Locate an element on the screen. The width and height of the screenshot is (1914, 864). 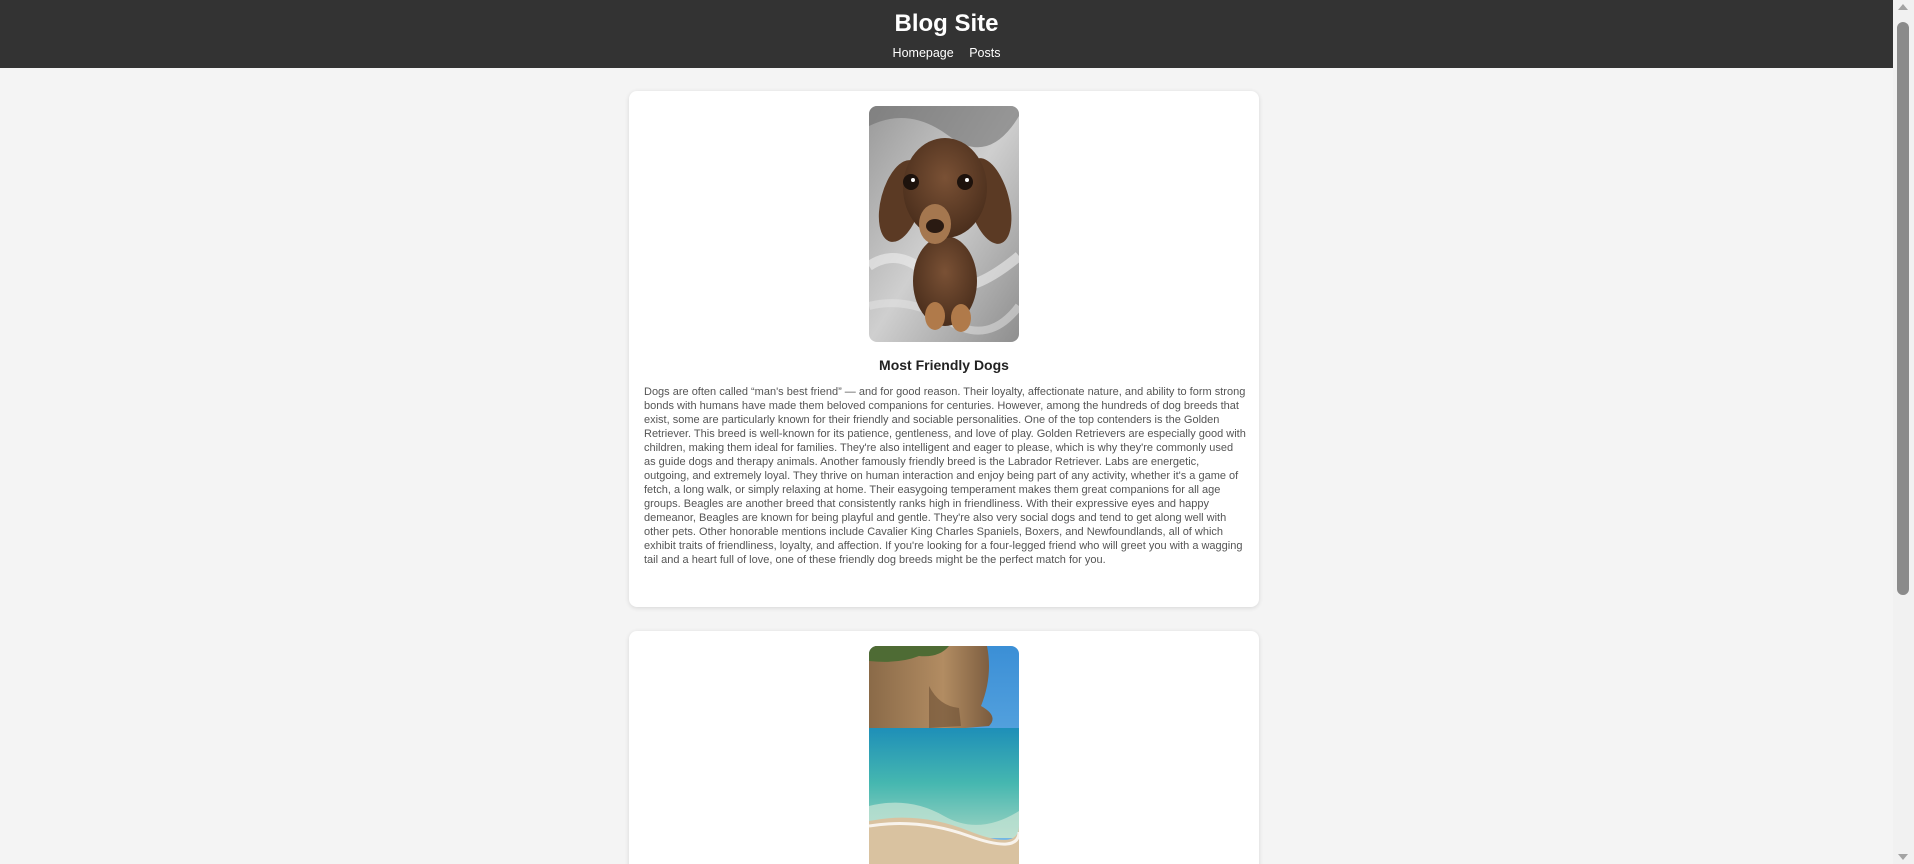
post-title: Most Friendly Dogs is located at coordinates (944, 365).